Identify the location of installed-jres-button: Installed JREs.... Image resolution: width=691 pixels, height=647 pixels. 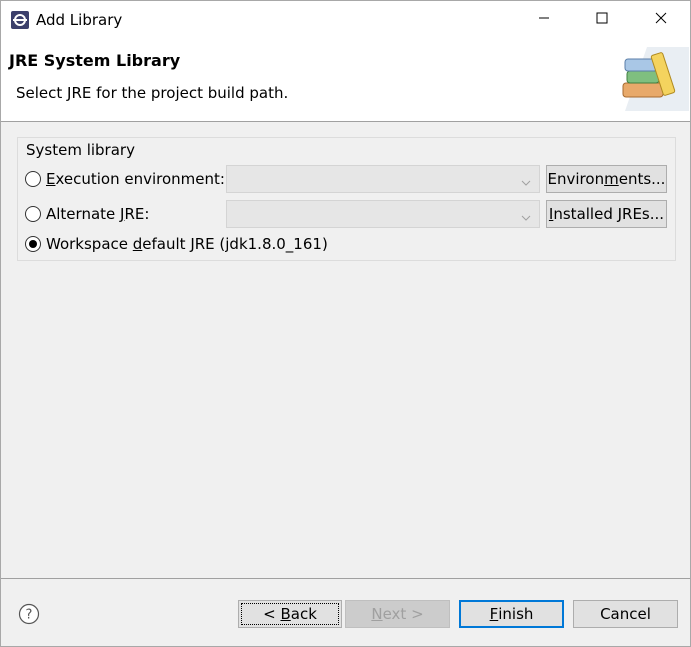
(606, 214).